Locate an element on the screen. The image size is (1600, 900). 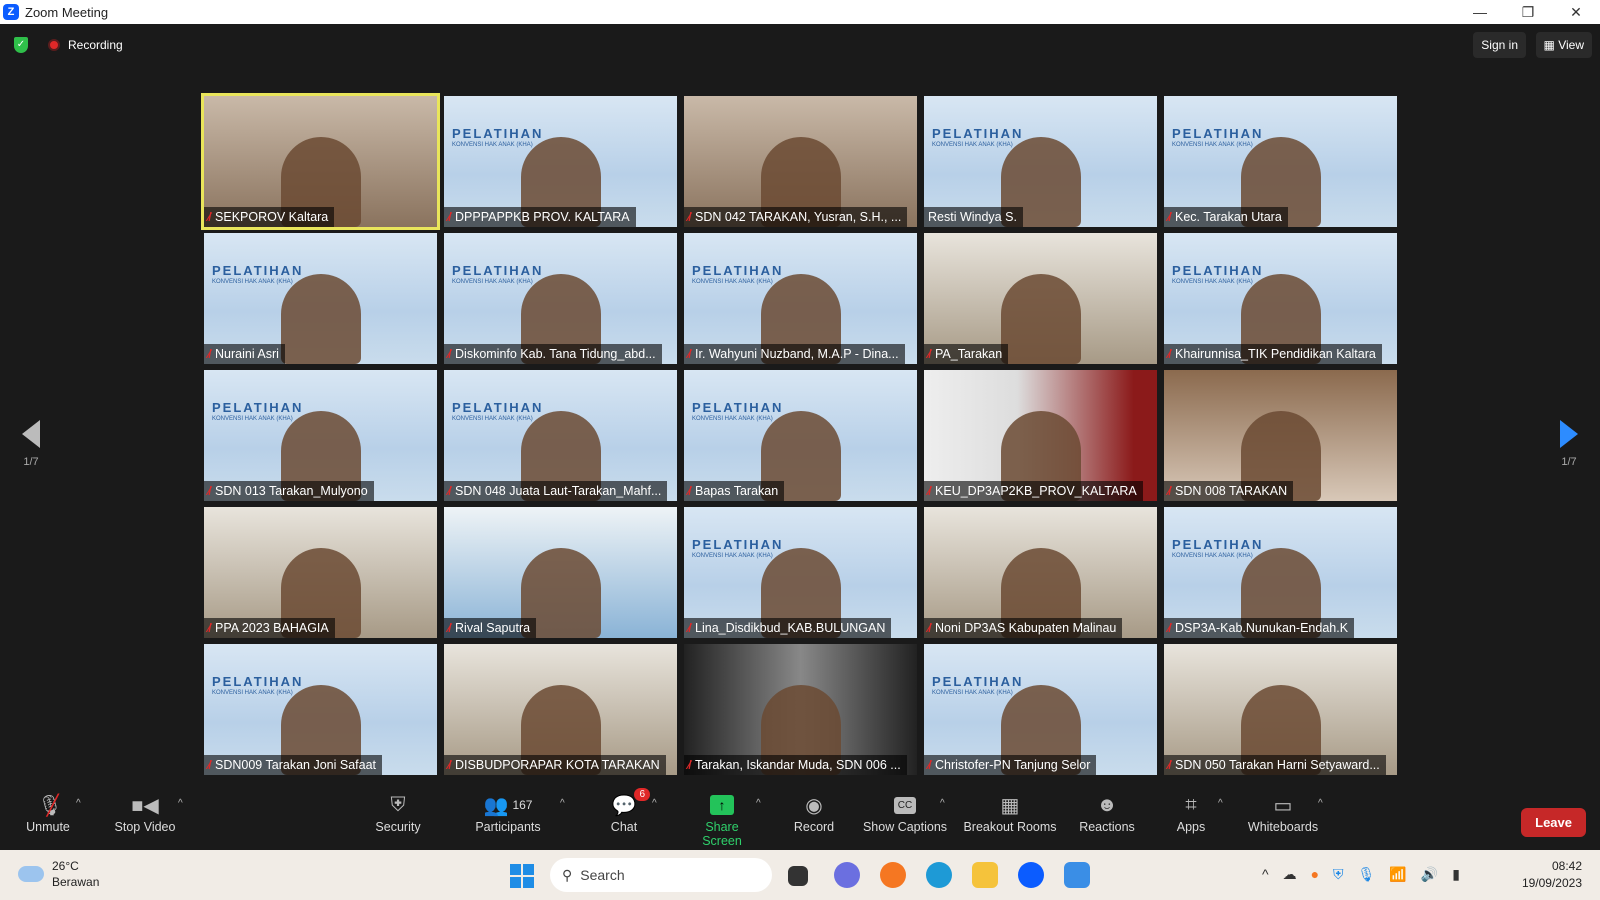
weather-widget: 26°C Berawan is located at coordinates (58, 874).